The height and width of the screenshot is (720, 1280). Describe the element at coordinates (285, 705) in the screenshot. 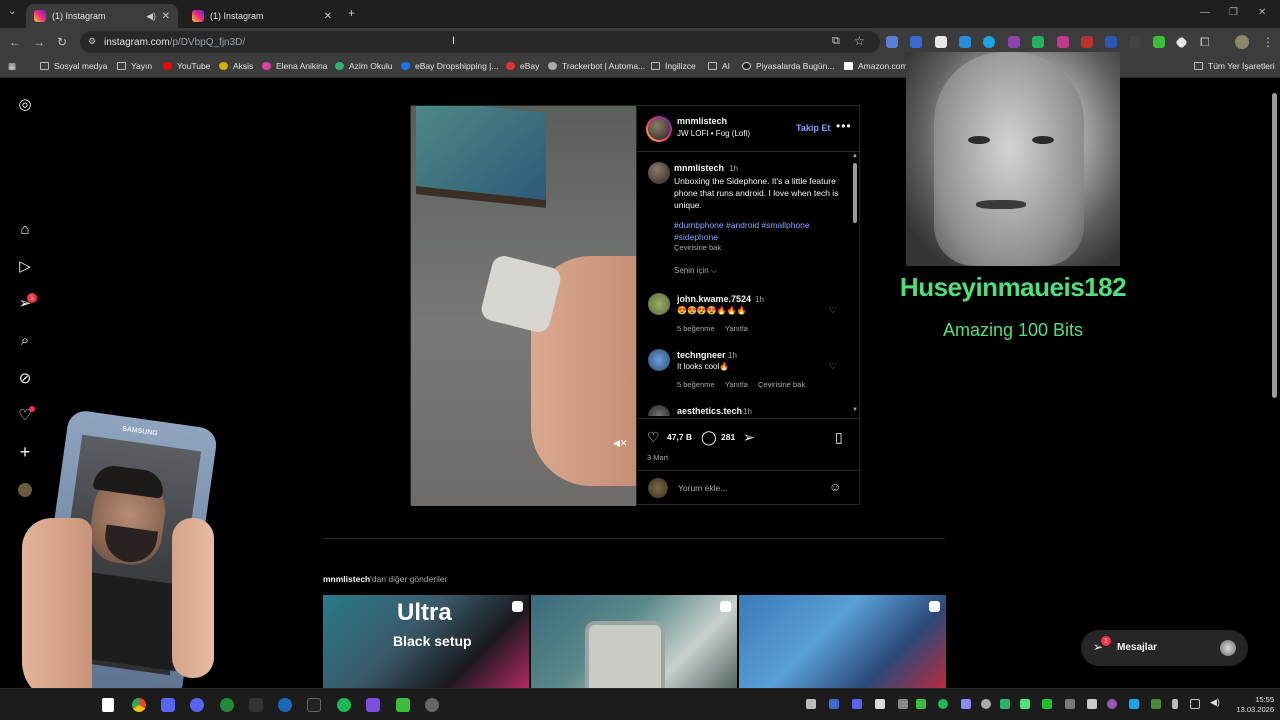

I see `steam-icon` at that location.